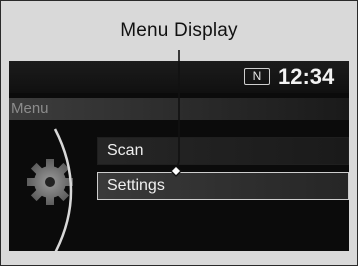 This screenshot has height=267, width=358. I want to click on clock: 12:34, so click(306, 76).